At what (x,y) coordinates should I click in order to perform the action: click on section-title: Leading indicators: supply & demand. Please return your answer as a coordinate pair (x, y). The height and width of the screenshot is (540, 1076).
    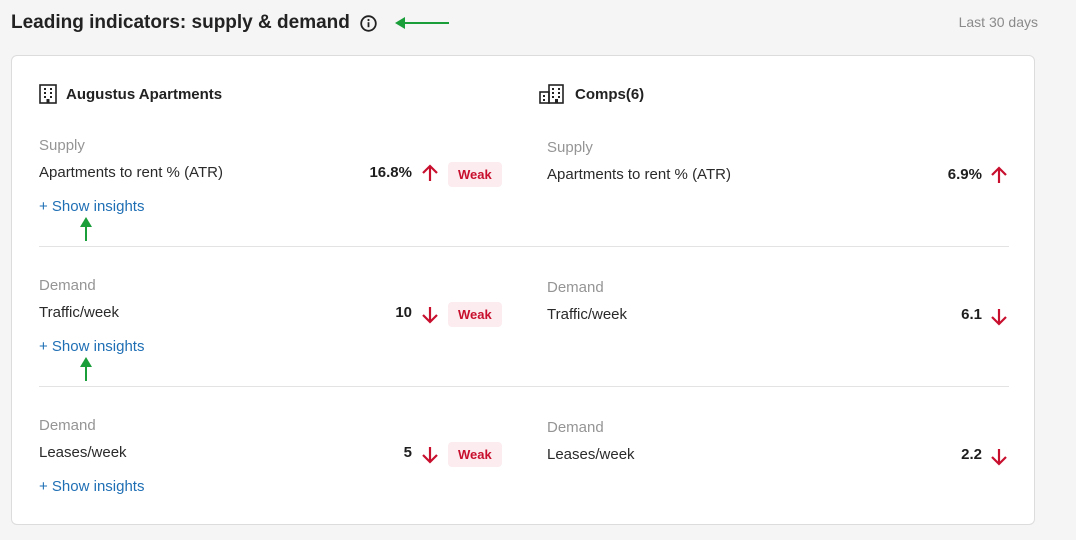
    Looking at the image, I should click on (194, 23).